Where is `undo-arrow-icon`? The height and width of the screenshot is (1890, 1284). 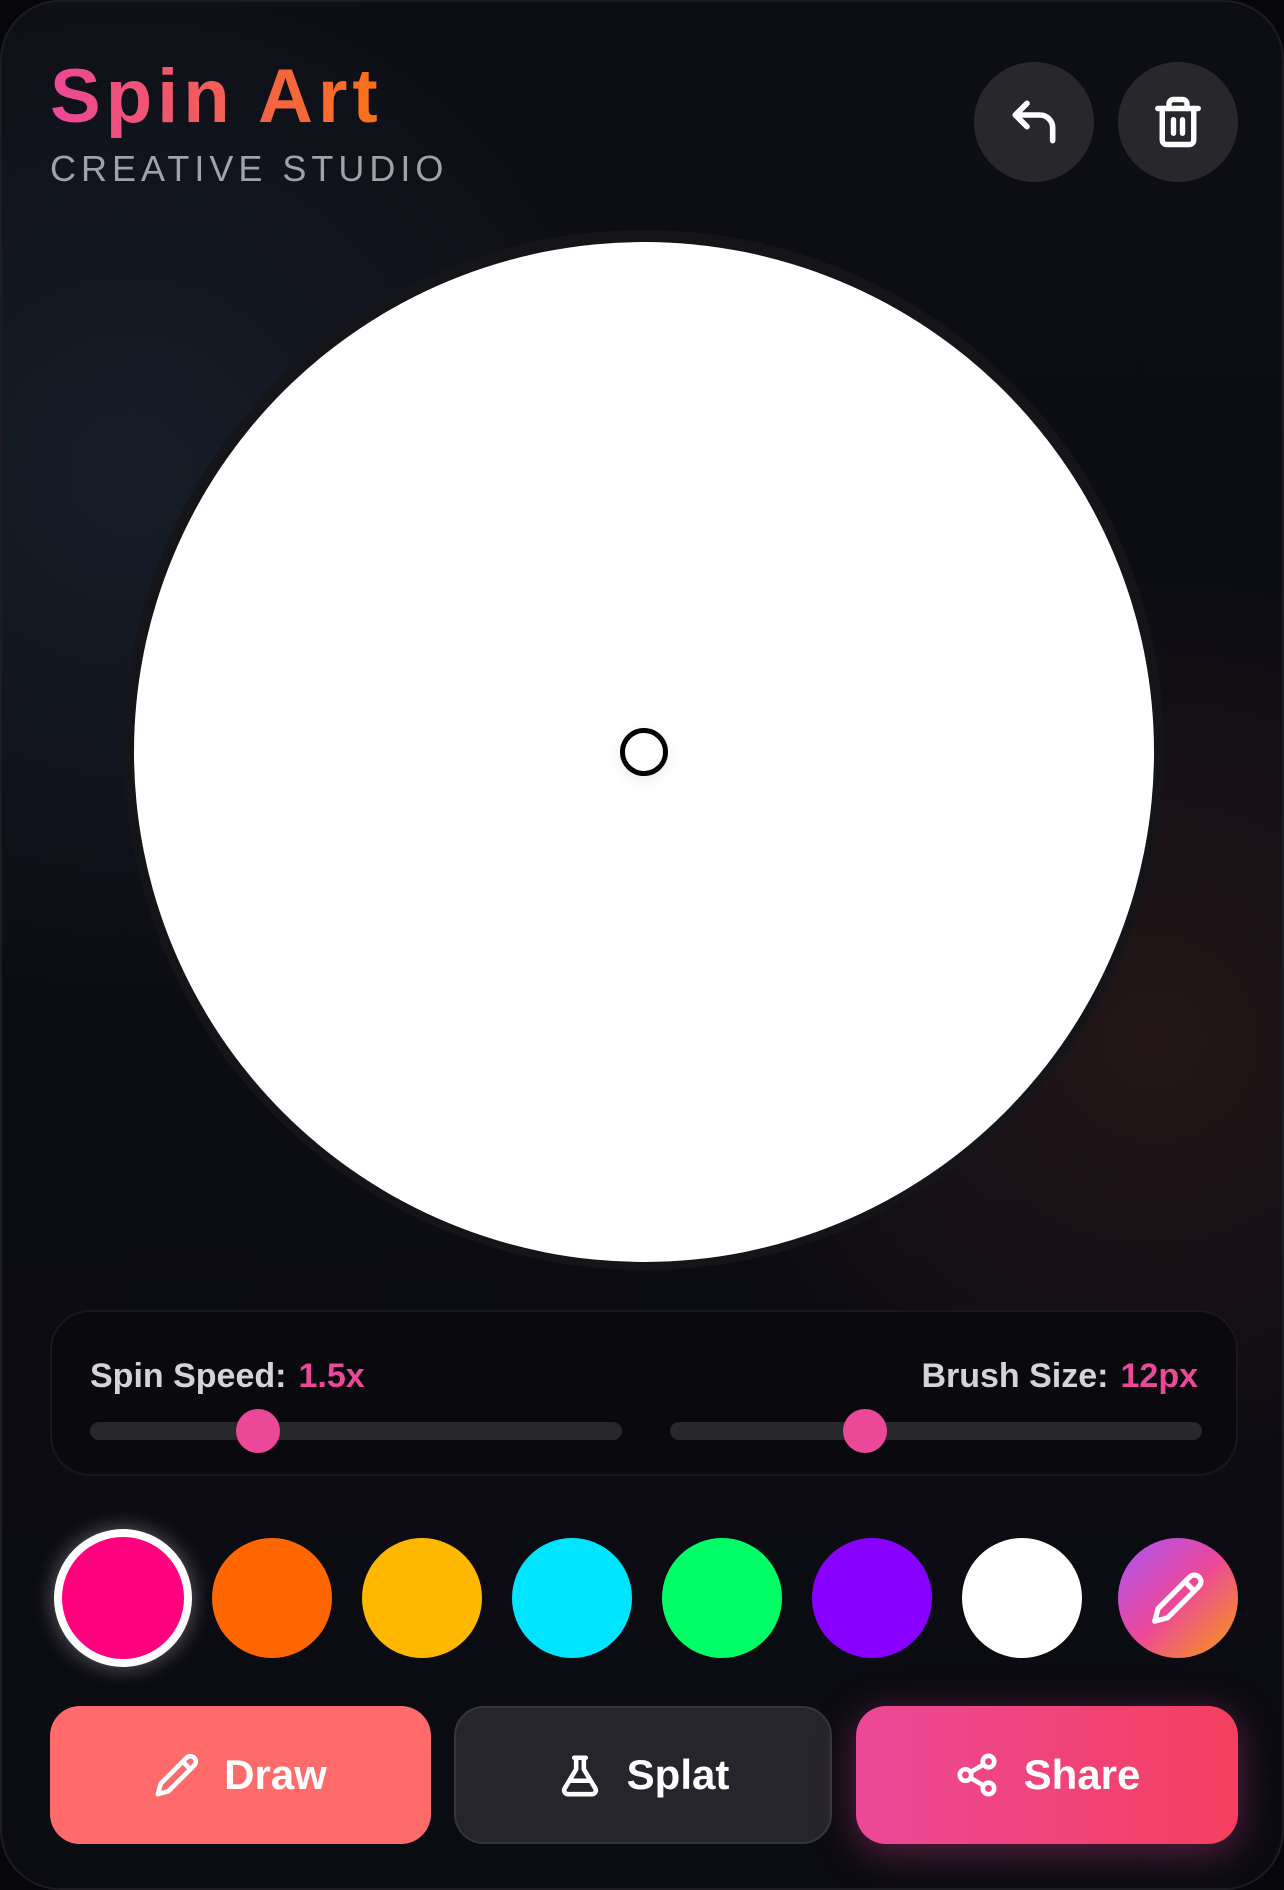
undo-arrow-icon is located at coordinates (1034, 122).